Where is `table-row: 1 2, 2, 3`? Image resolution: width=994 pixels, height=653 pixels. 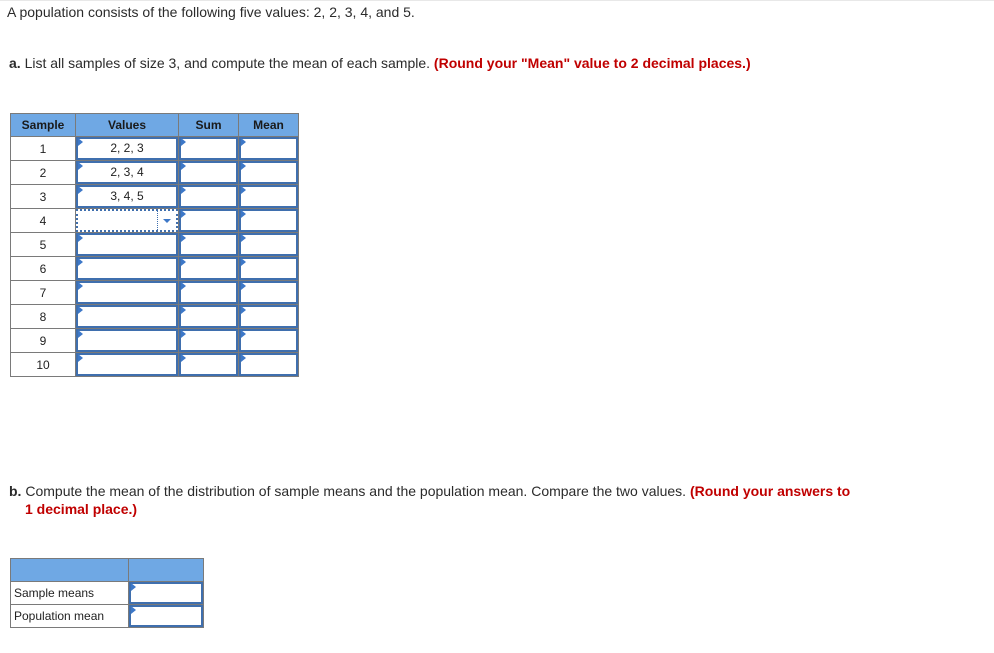
table-row: 1 2, 2, 3 is located at coordinates (154, 148).